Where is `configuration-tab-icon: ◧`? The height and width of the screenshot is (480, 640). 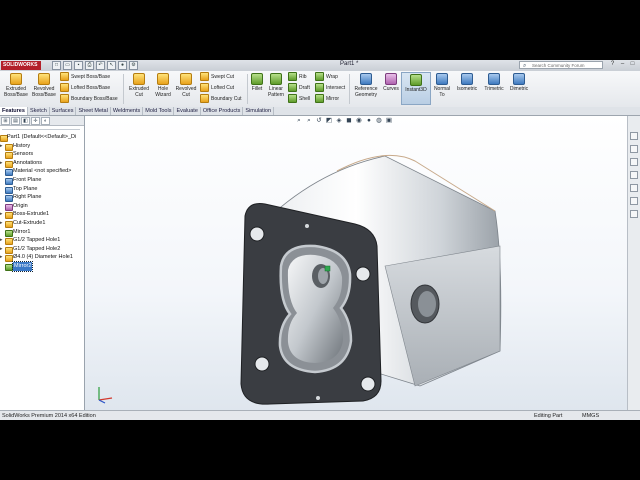
configuration-tab-icon: ◧ is located at coordinates (25, 121).